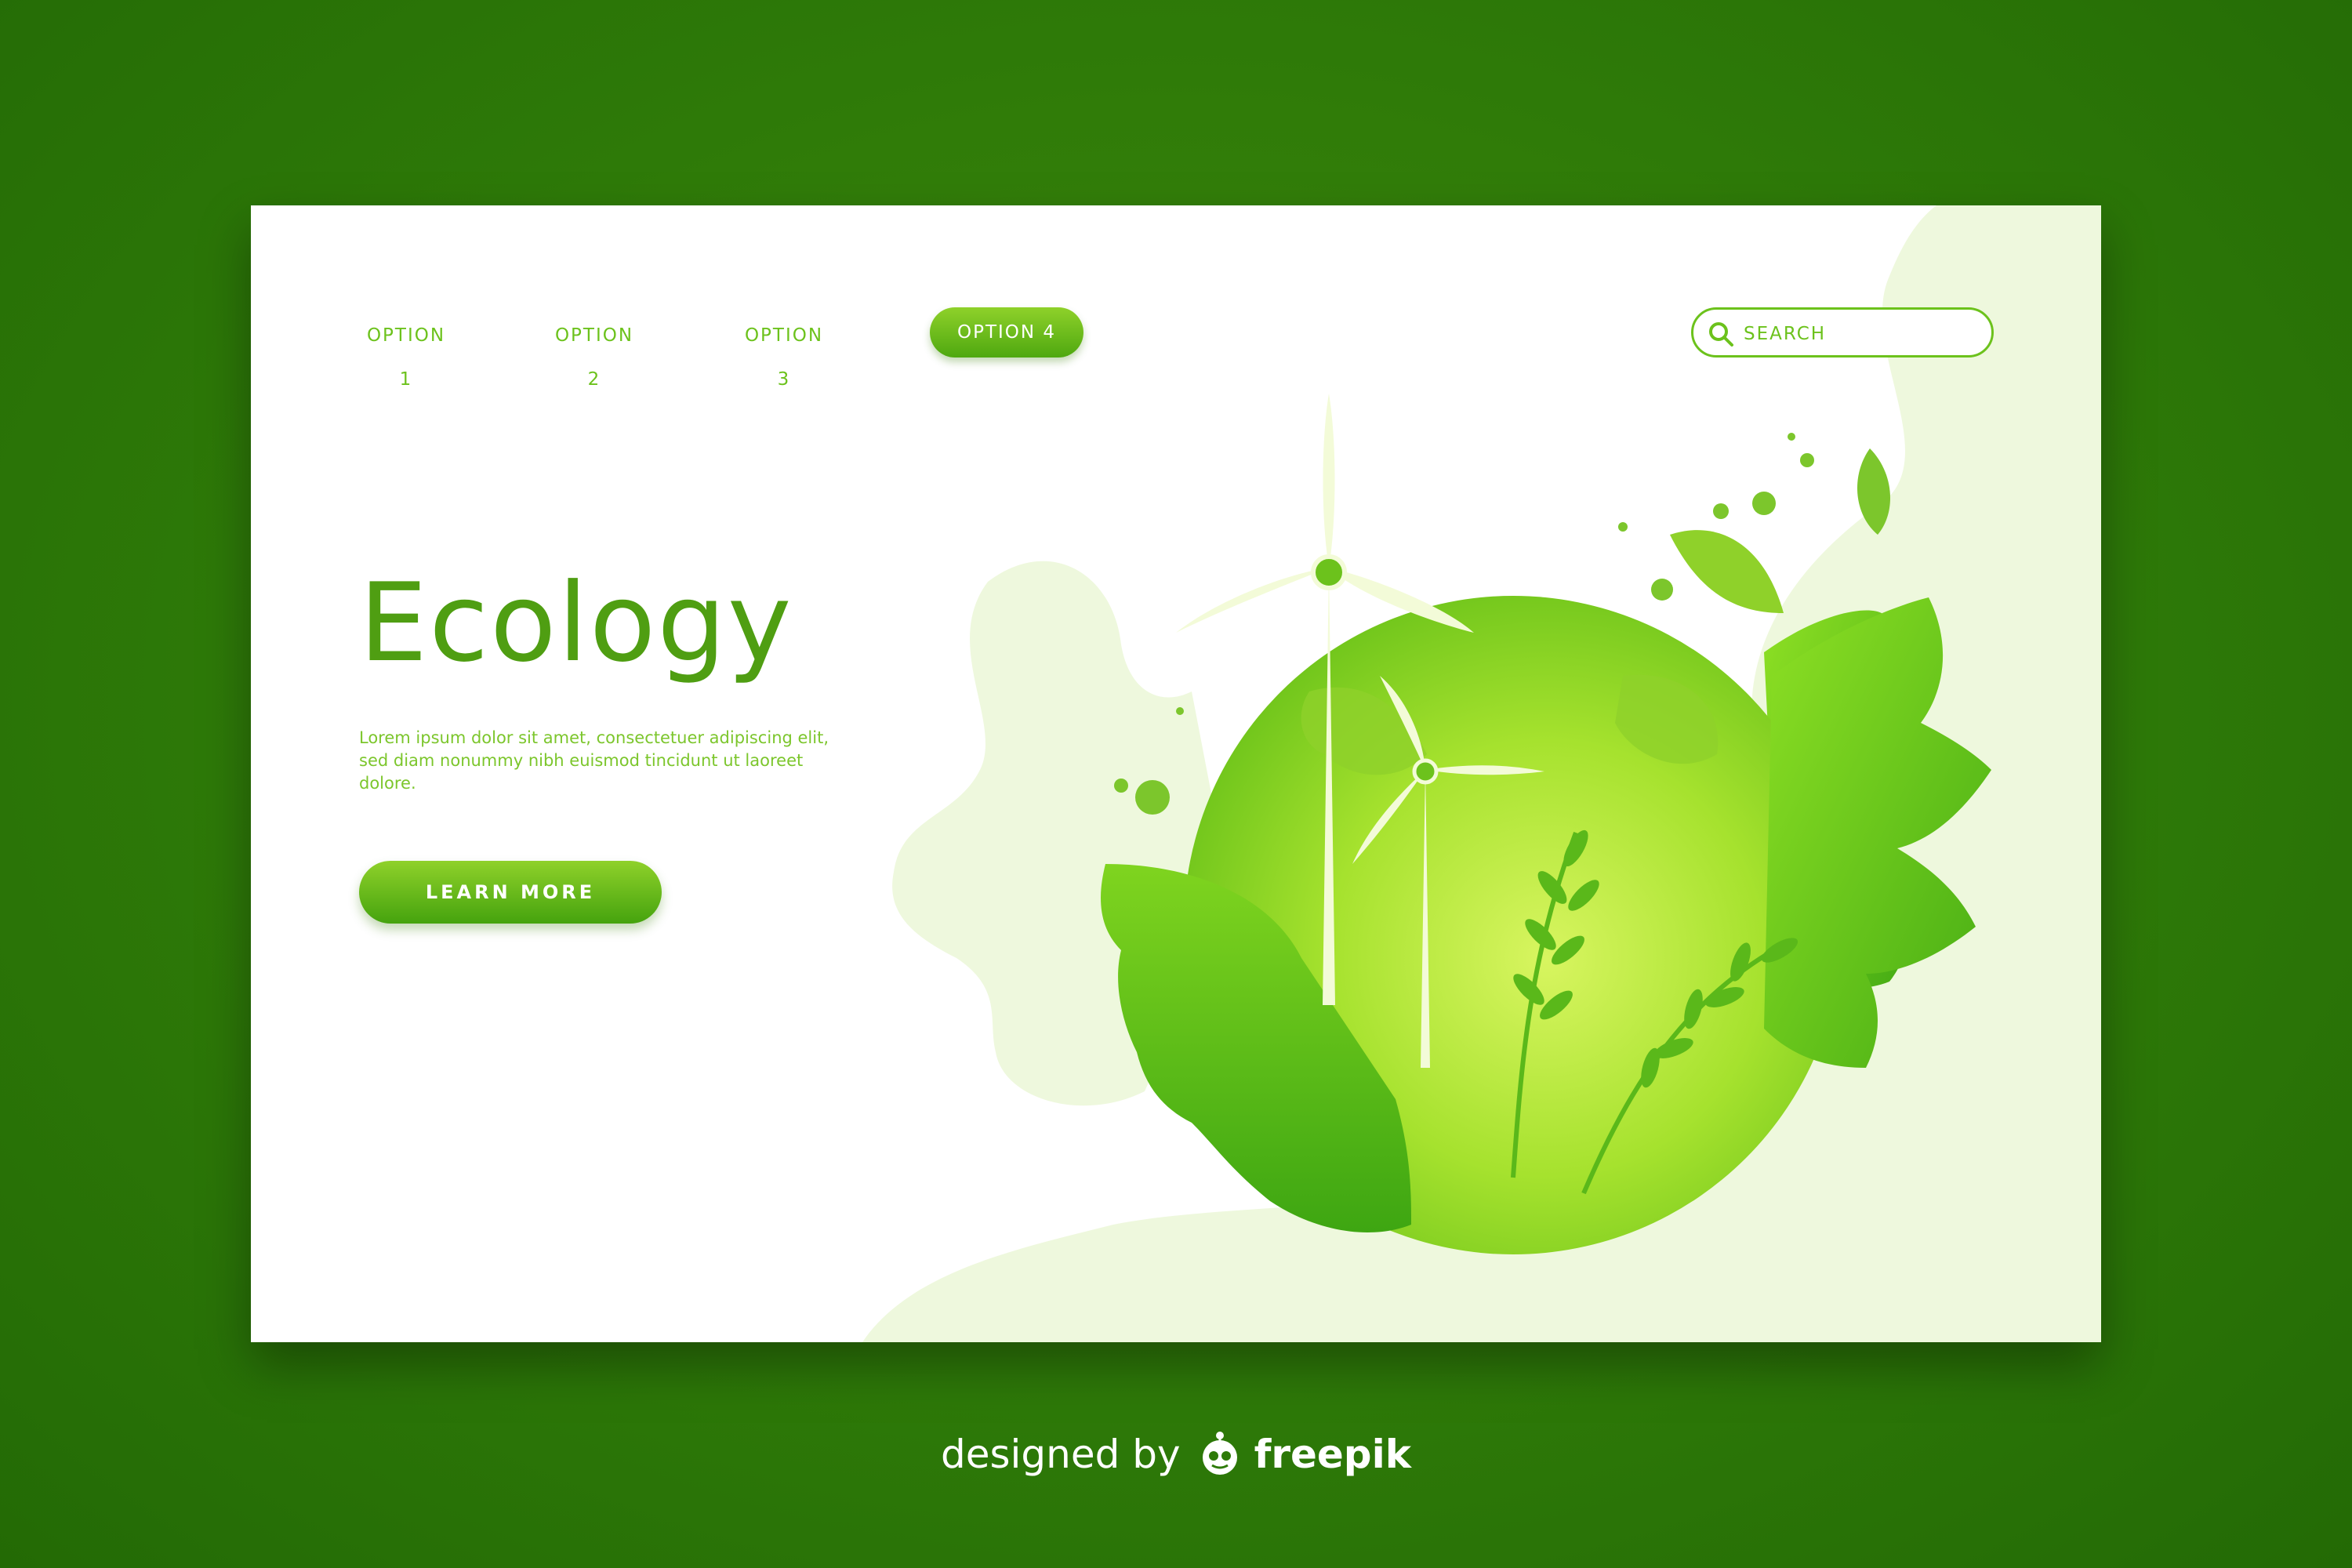  What do you see at coordinates (594, 352) in the screenshot?
I see `nav-option-2: OPTION 2` at bounding box center [594, 352].